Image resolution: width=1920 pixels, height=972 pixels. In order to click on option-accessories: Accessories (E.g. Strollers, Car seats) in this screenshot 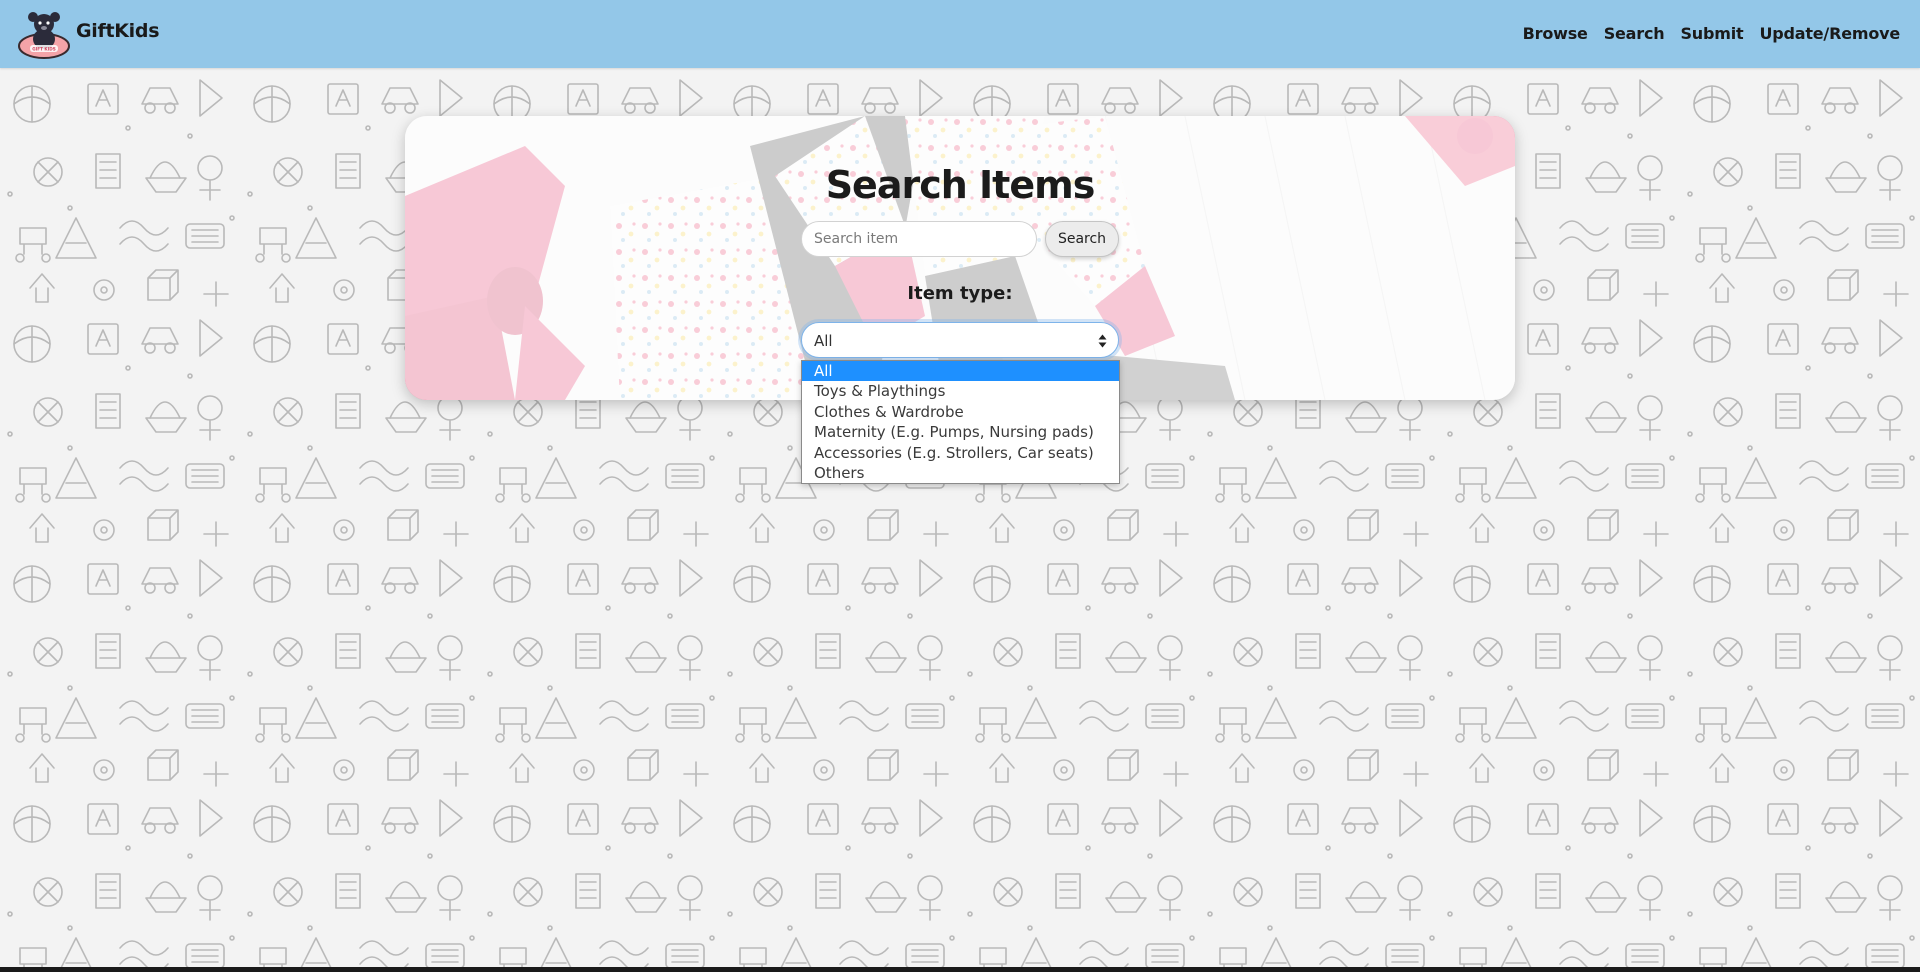, I will do `click(960, 453)`.